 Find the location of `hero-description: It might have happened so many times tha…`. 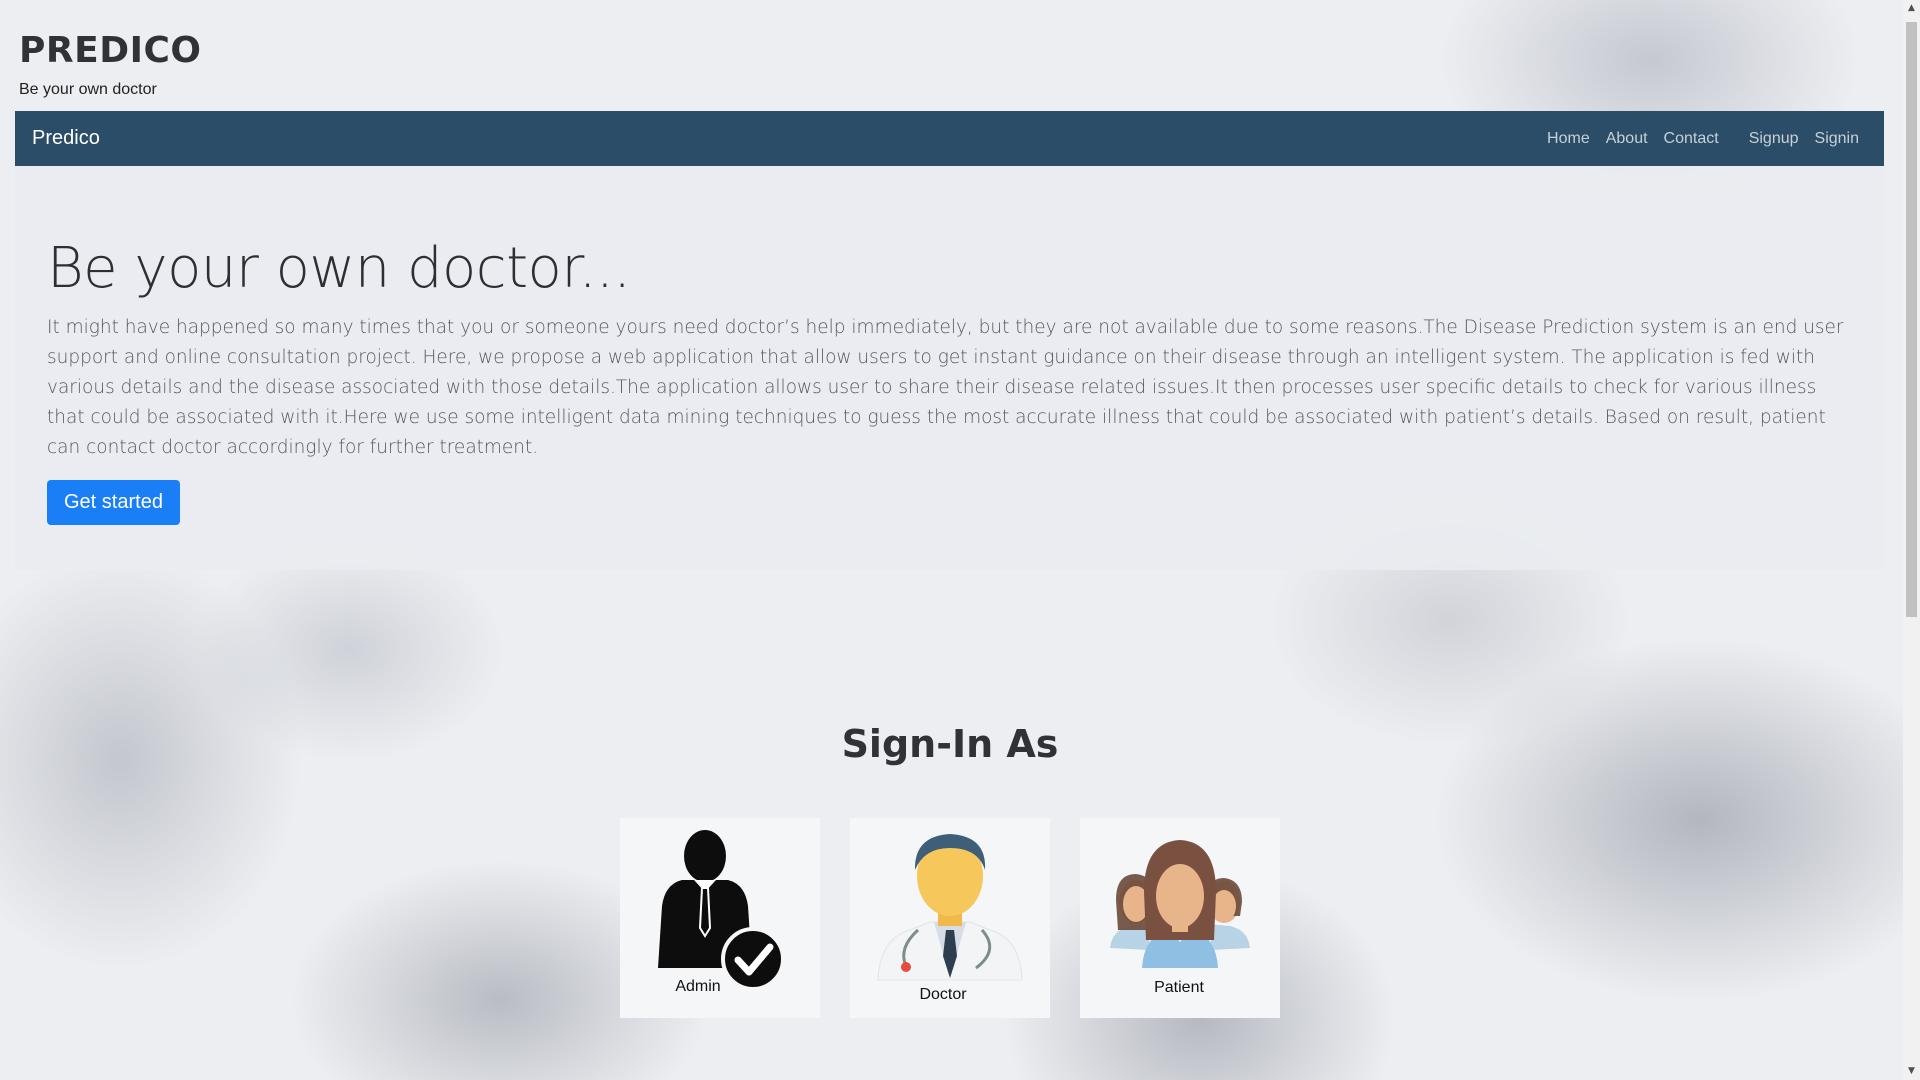

hero-description: It might have happened so many times tha… is located at coordinates (945, 387).